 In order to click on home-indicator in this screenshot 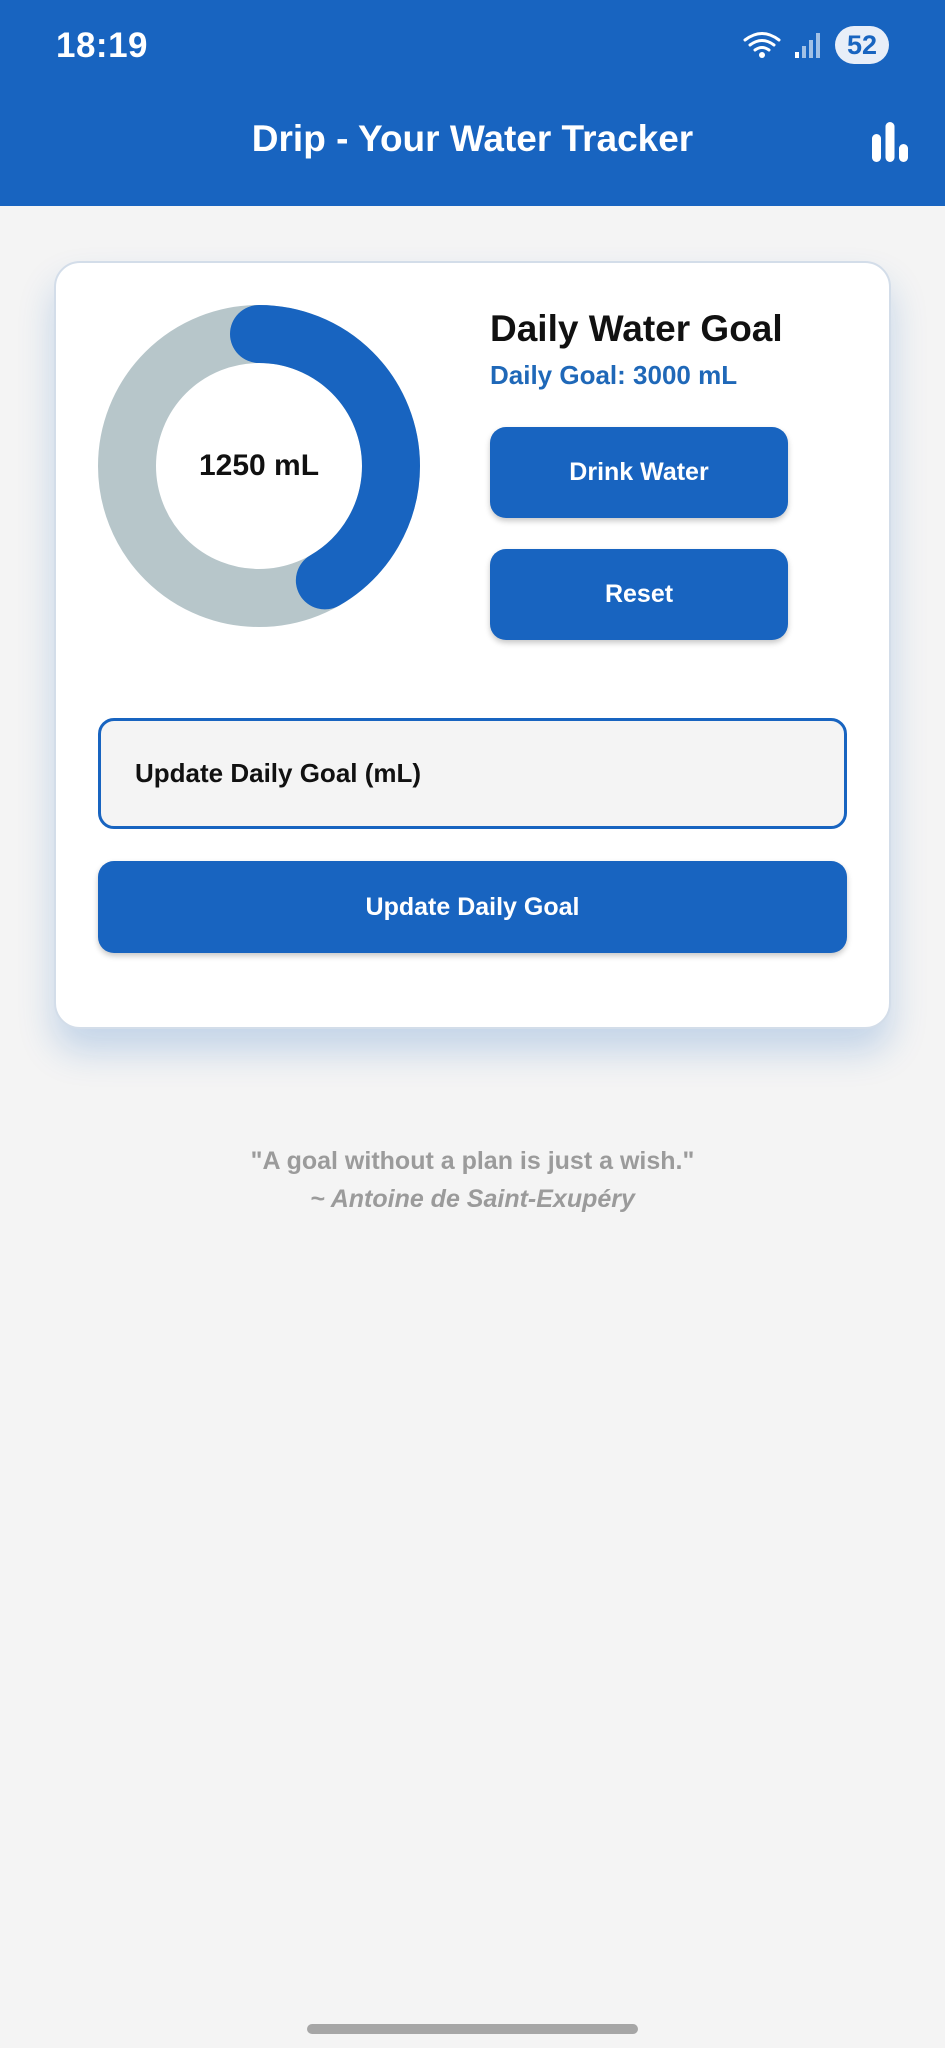, I will do `click(472, 2029)`.